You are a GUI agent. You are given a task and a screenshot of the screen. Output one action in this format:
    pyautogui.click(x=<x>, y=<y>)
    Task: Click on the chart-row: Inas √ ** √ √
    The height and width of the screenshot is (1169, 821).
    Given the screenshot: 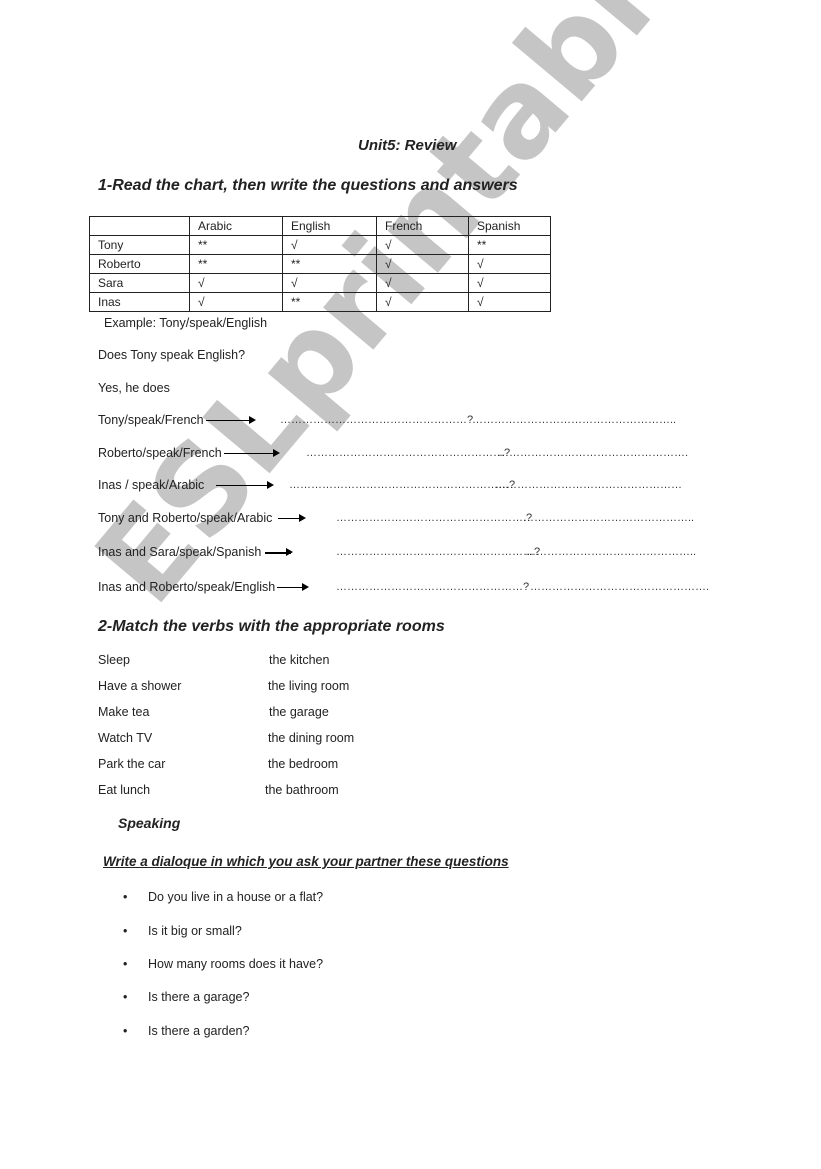 What is the action you would take?
    pyautogui.click(x=320, y=302)
    